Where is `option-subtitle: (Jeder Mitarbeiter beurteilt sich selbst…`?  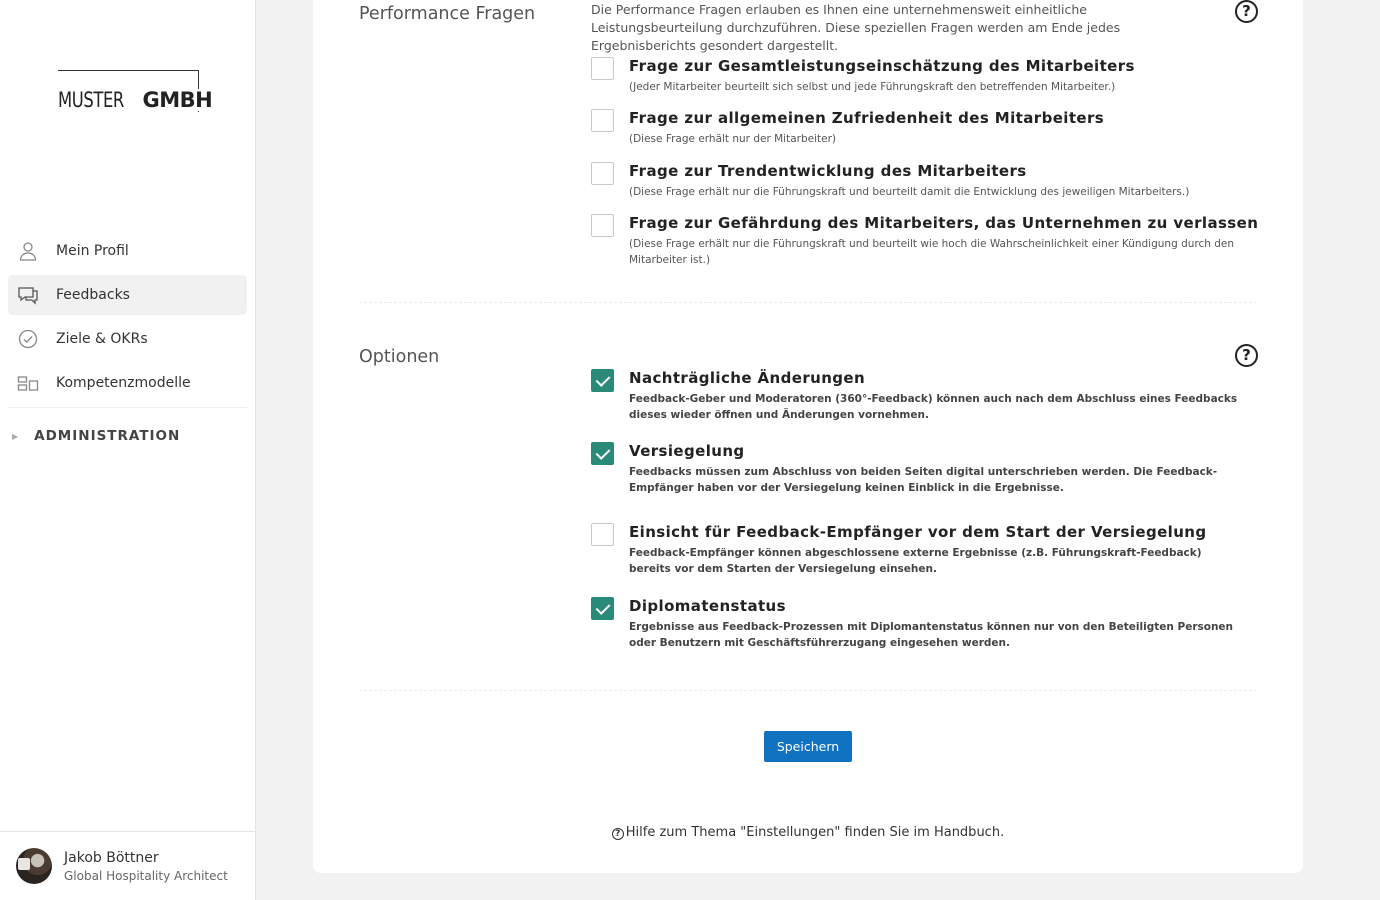 option-subtitle: (Jeder Mitarbeiter beurteilt sich selbst… is located at coordinates (872, 87).